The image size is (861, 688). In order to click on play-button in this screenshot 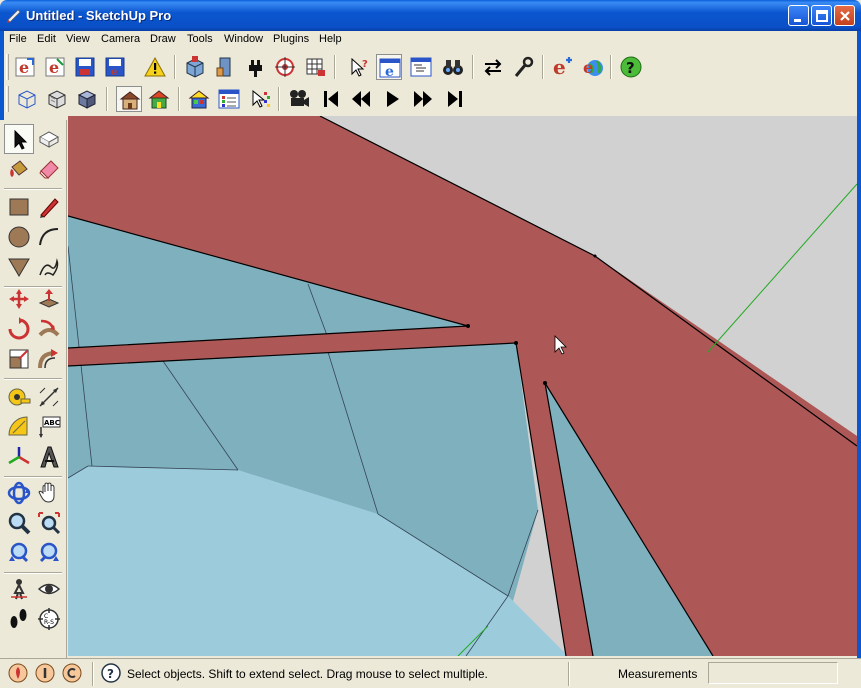, I will do `click(393, 99)`.